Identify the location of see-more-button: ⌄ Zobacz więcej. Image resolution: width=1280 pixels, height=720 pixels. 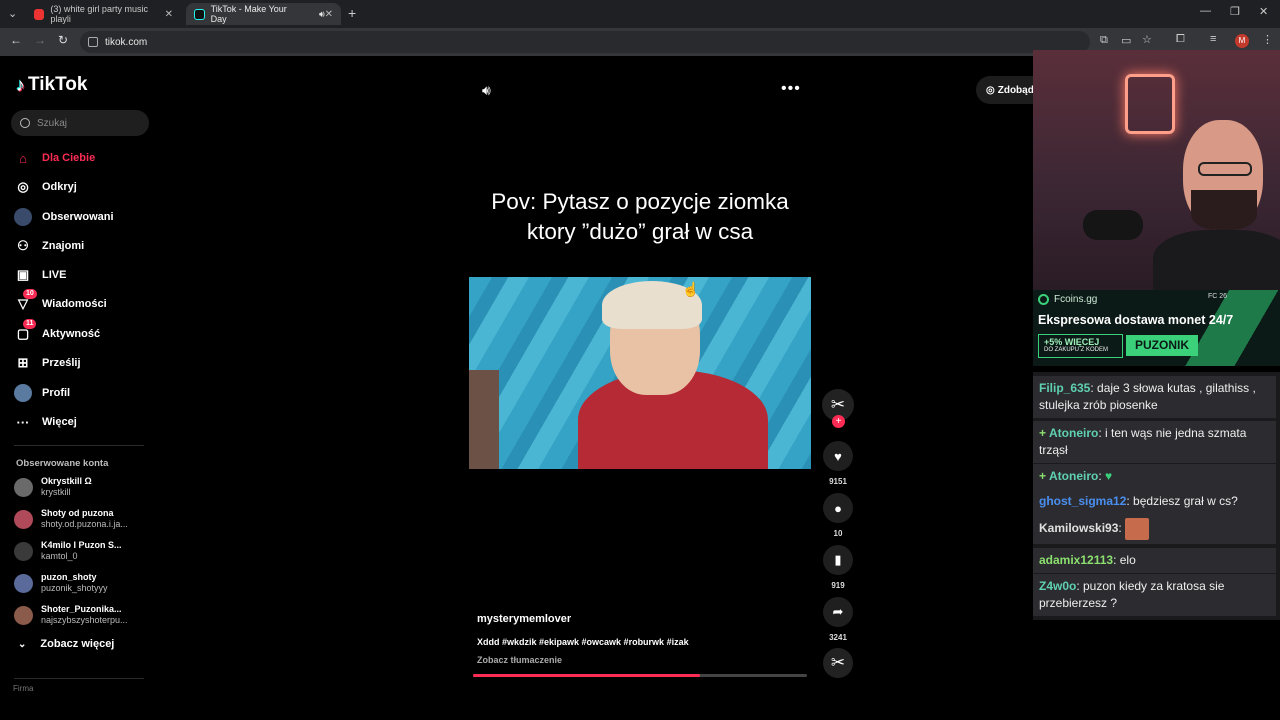
(66, 644).